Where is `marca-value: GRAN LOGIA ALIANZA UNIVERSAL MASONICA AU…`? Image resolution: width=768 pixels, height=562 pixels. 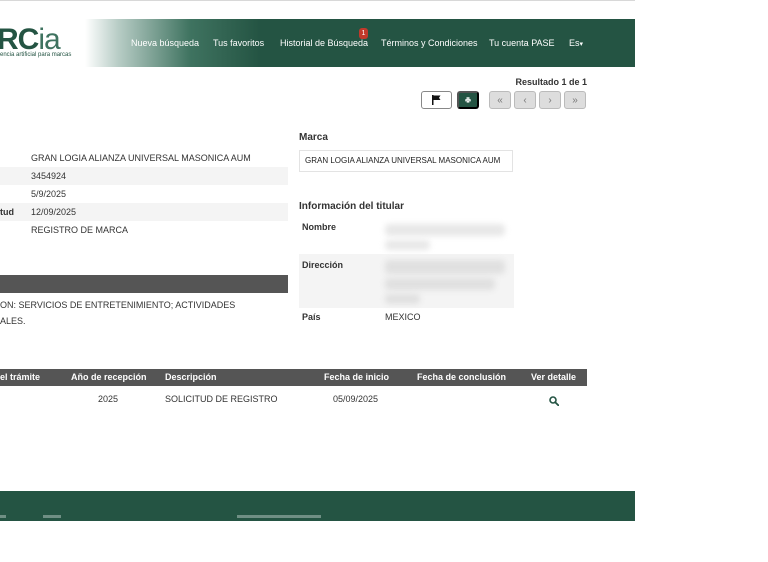
marca-value: GRAN LOGIA ALIANZA UNIVERSAL MASONICA AU… is located at coordinates (406, 161).